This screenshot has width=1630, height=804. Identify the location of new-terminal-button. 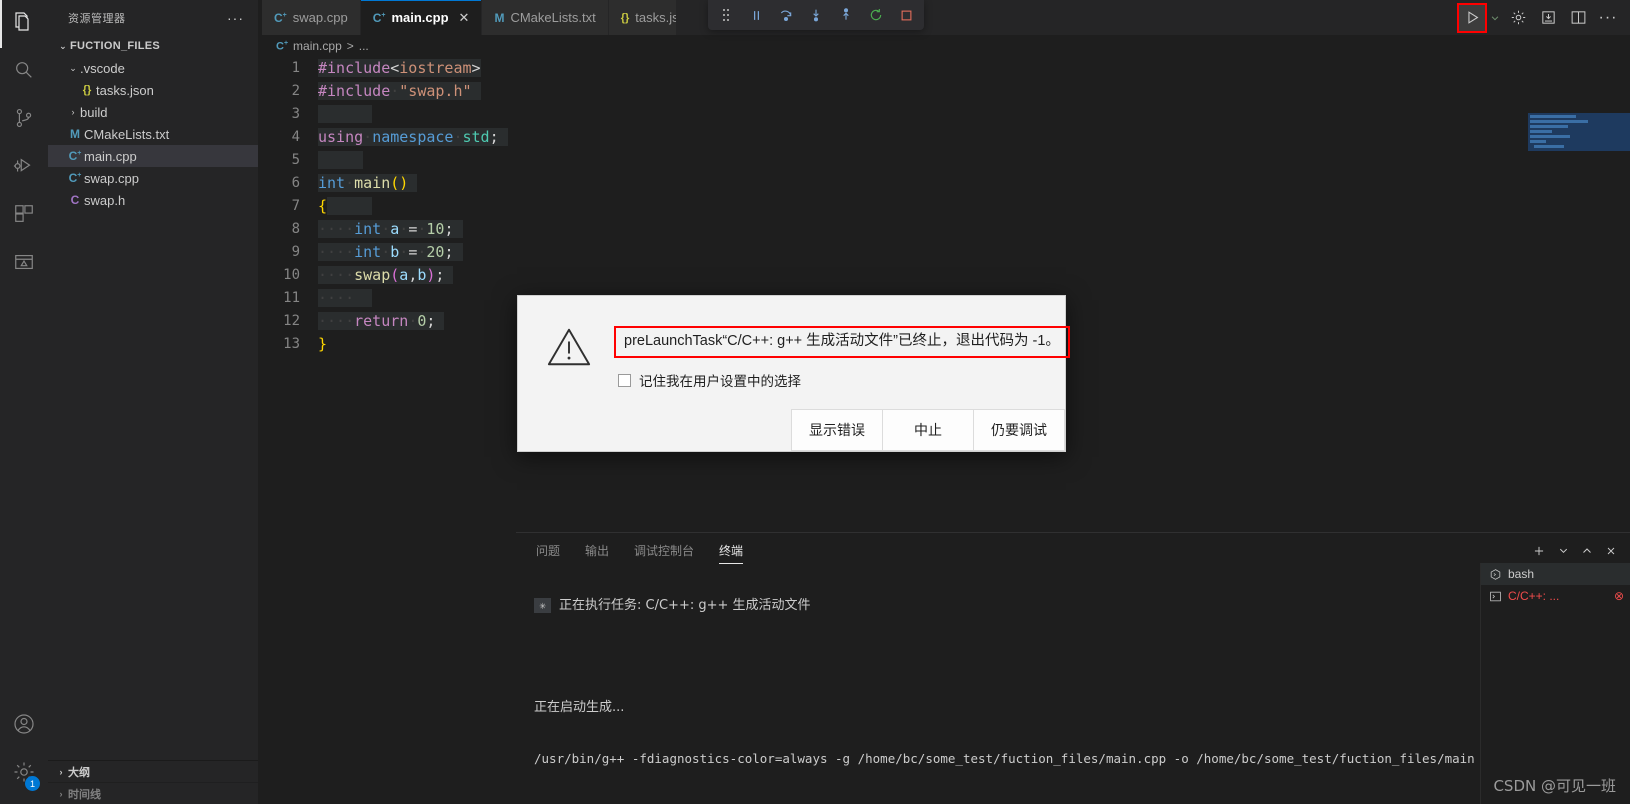
(1539, 551).